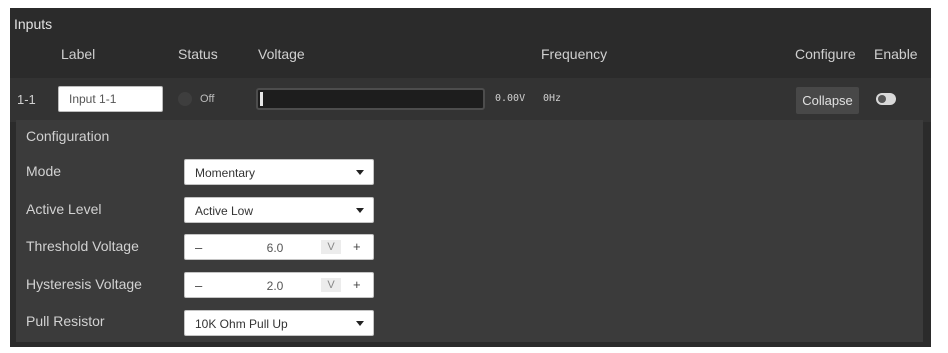 This screenshot has width=948, height=353. Describe the element at coordinates (279, 172) in the screenshot. I see `mode-select: Momentary` at that location.